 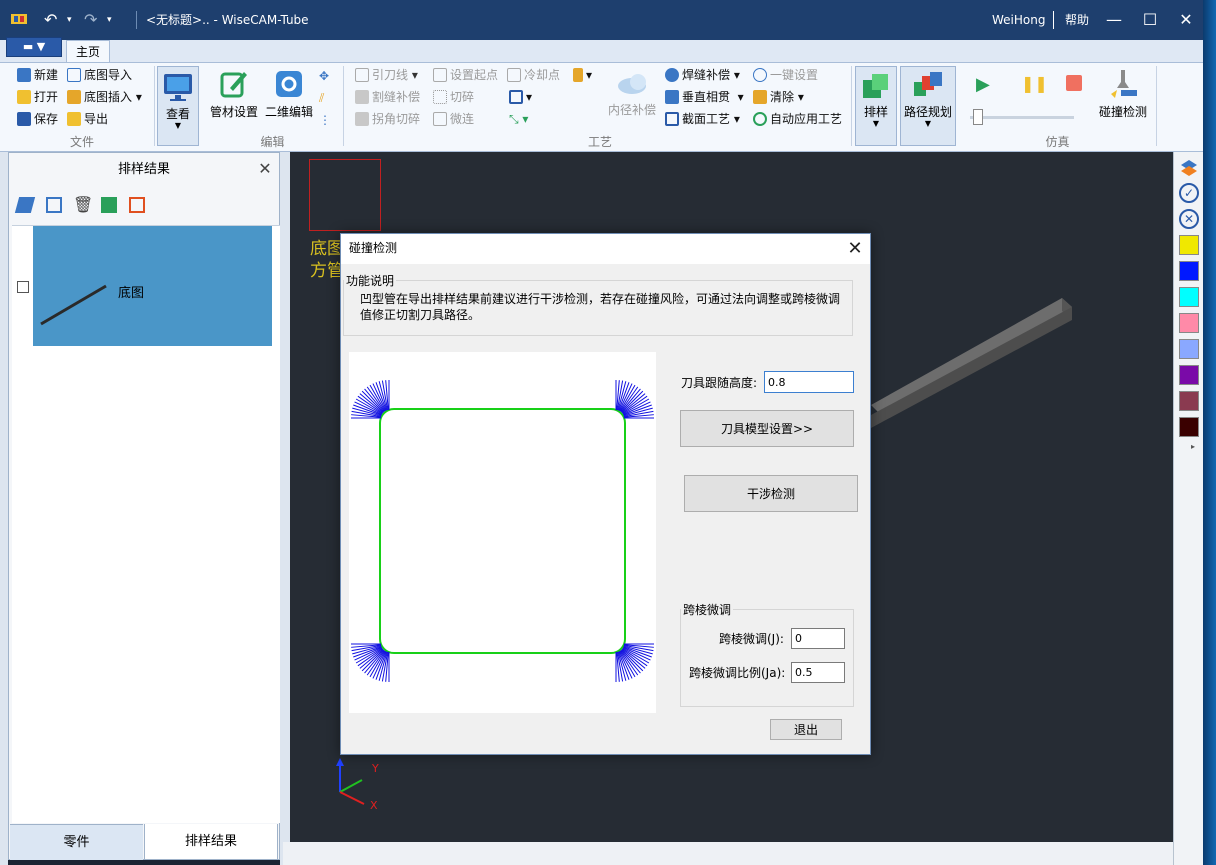 What do you see at coordinates (818, 672) in the screenshot?
I see `ridge-ratio-input` at bounding box center [818, 672].